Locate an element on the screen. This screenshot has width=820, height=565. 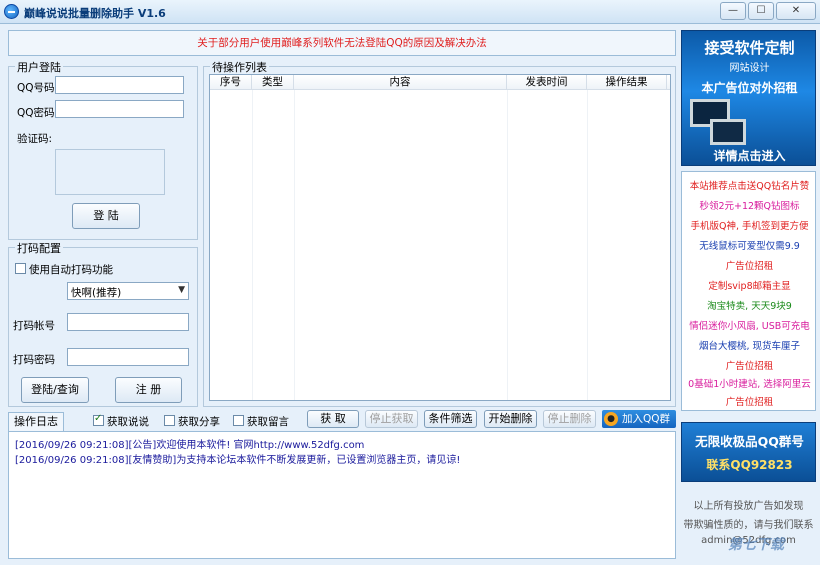
fetch-button: 获 取 is located at coordinates (333, 419).